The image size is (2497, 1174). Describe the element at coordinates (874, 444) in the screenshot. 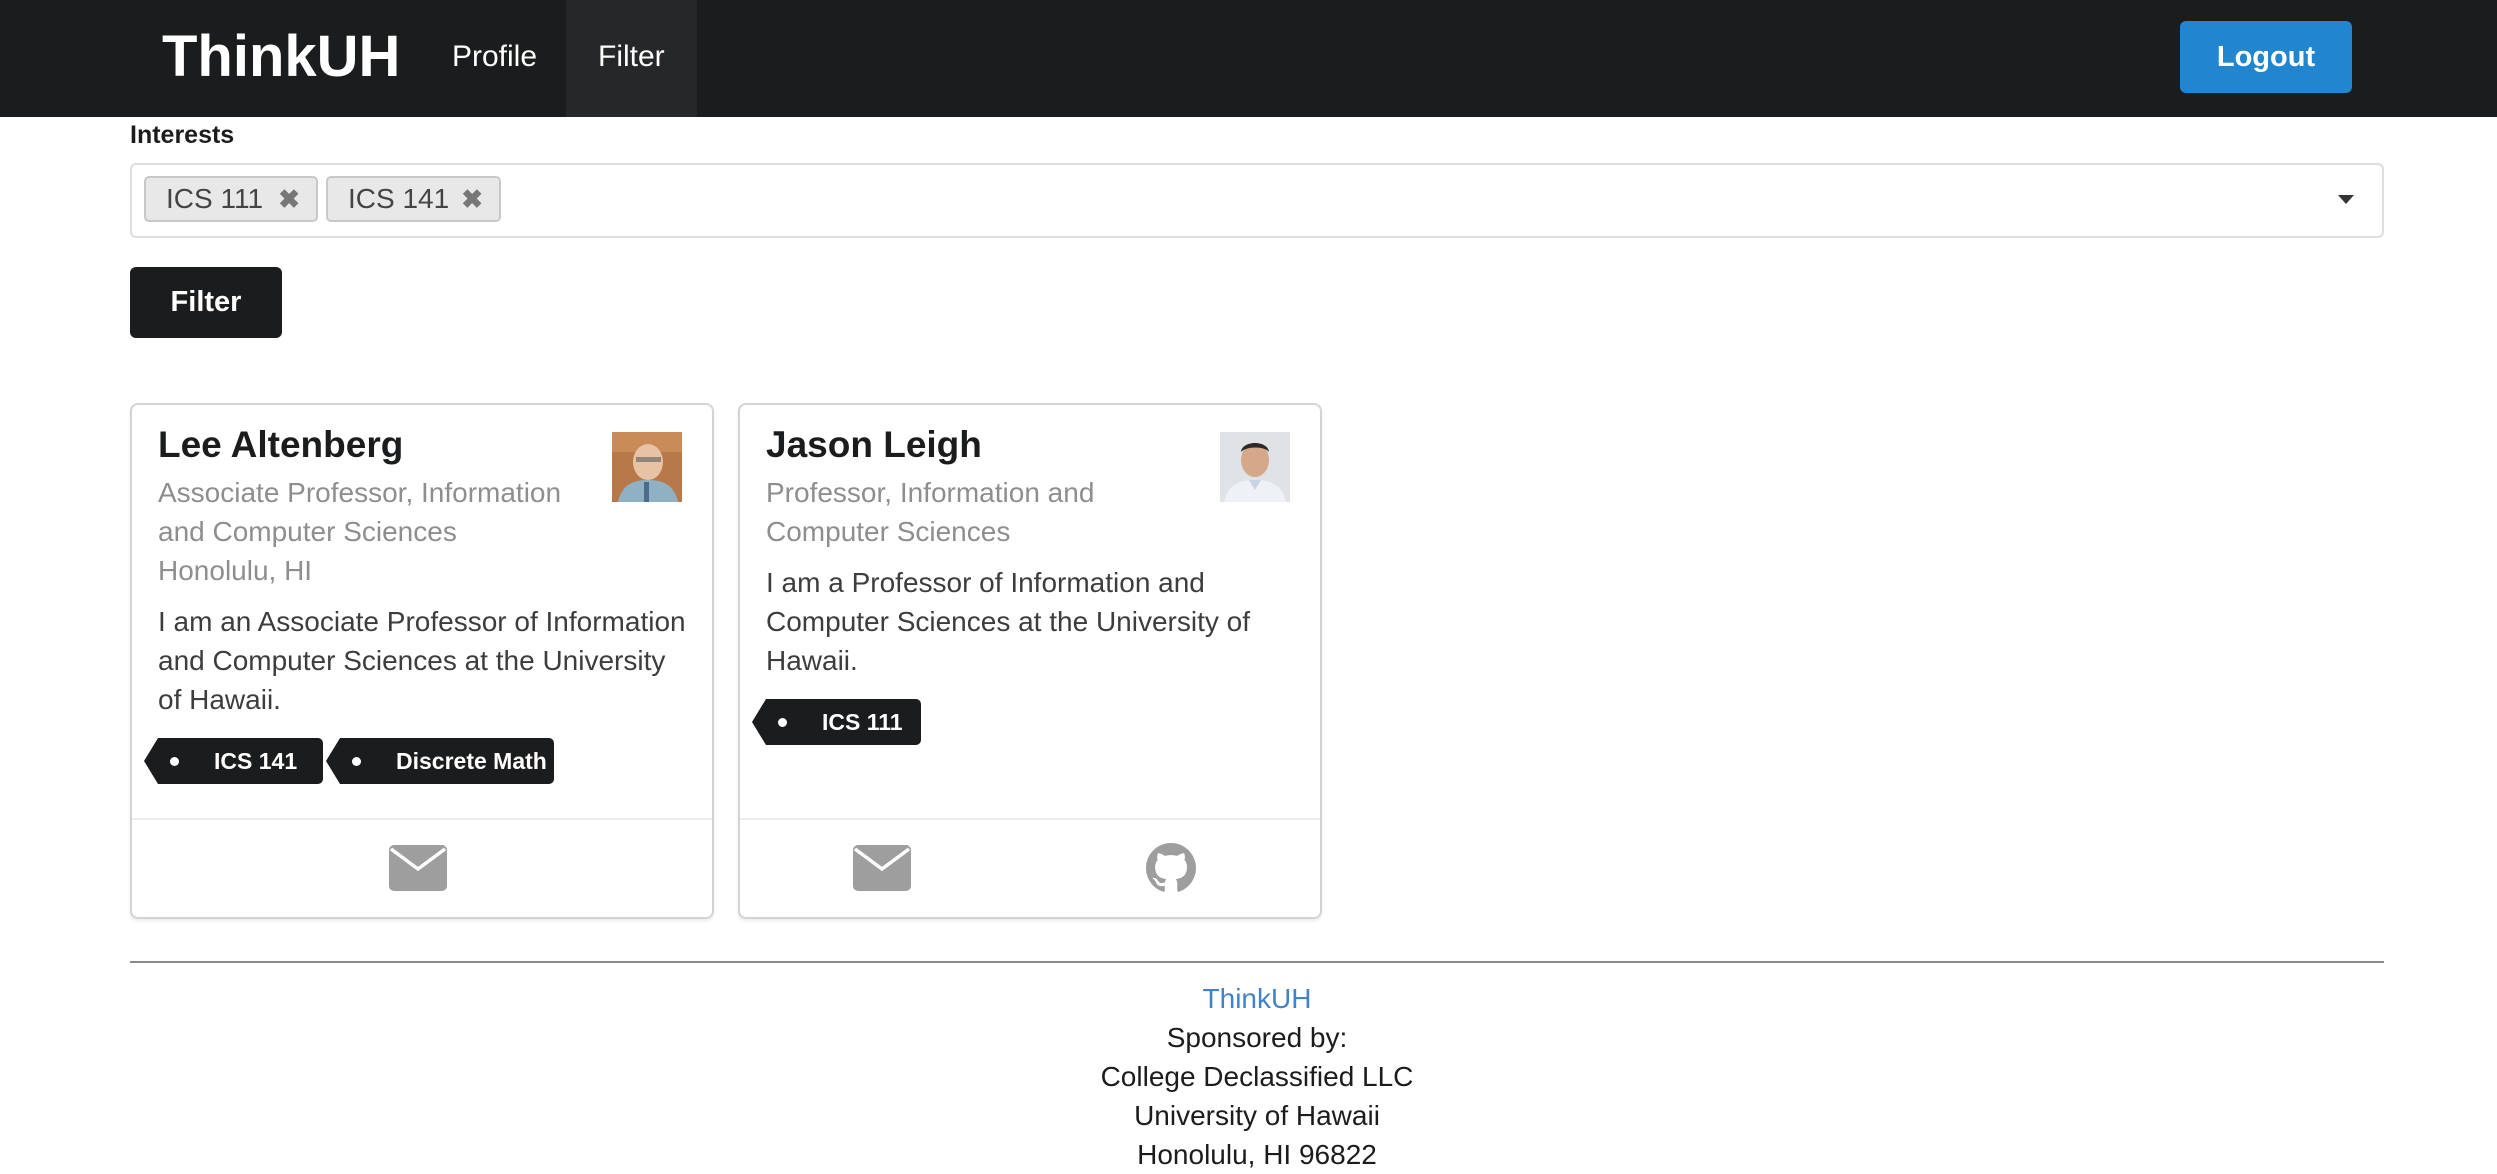

I see `profile-name: Jason Leigh` at that location.